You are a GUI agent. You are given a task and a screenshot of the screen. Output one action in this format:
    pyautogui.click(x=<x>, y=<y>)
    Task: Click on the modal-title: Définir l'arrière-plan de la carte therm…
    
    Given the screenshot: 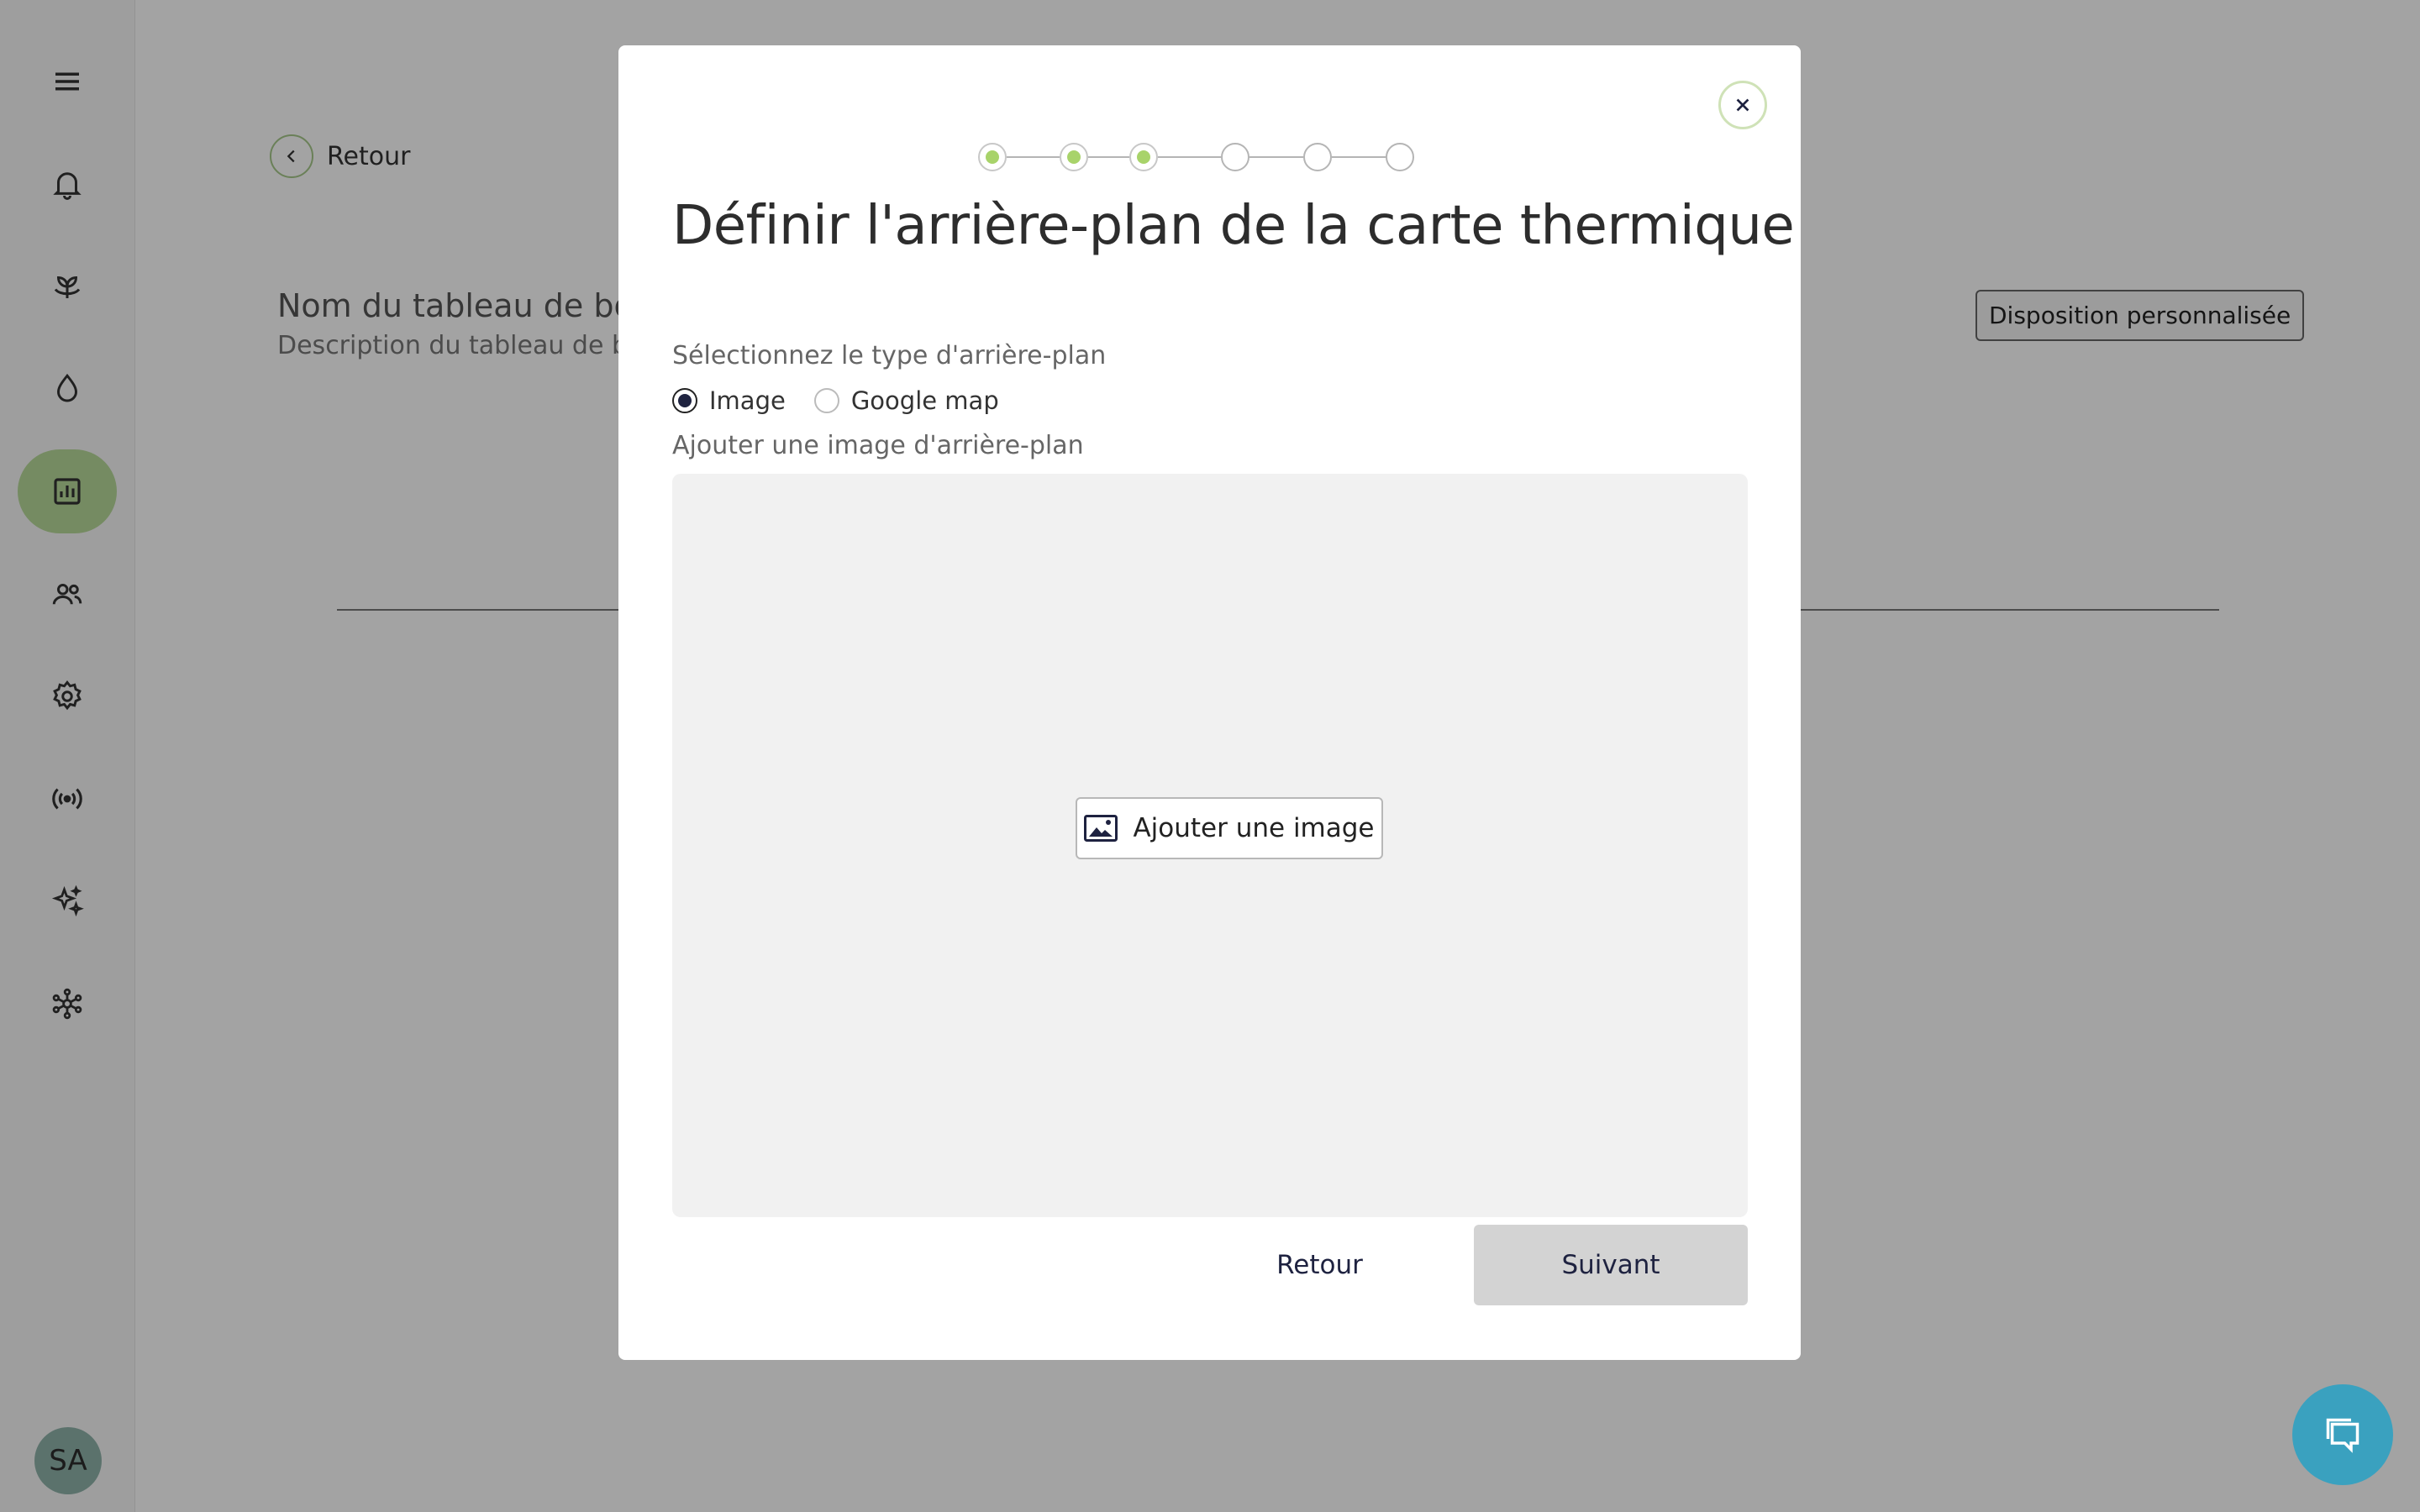 What is the action you would take?
    pyautogui.click(x=1233, y=226)
    